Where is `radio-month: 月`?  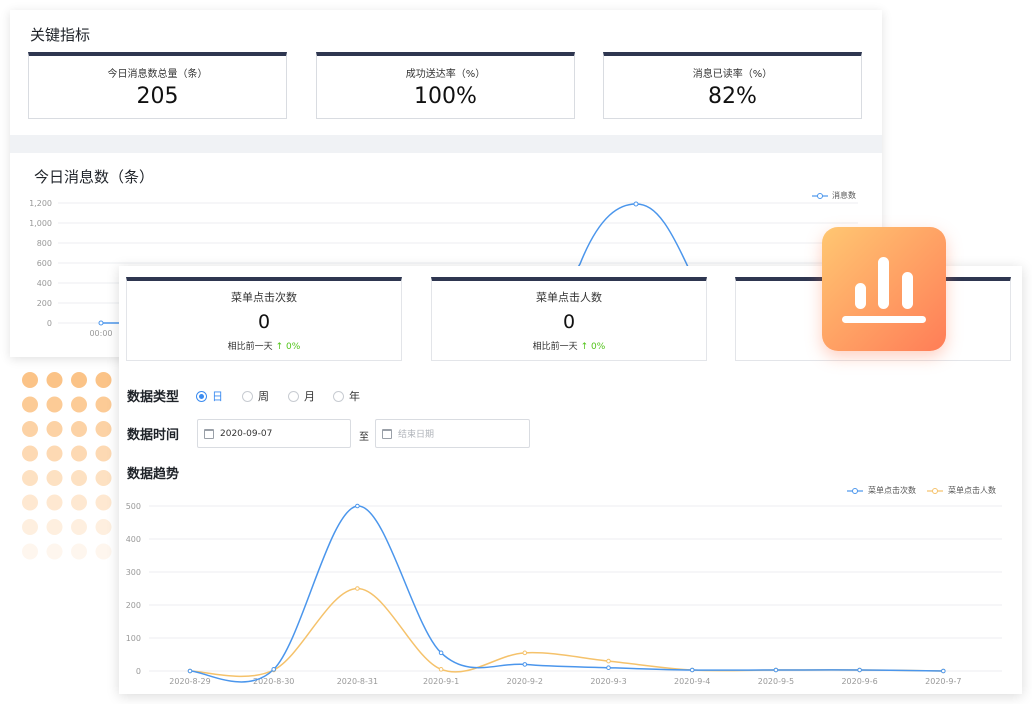 radio-month: 月 is located at coordinates (301, 396).